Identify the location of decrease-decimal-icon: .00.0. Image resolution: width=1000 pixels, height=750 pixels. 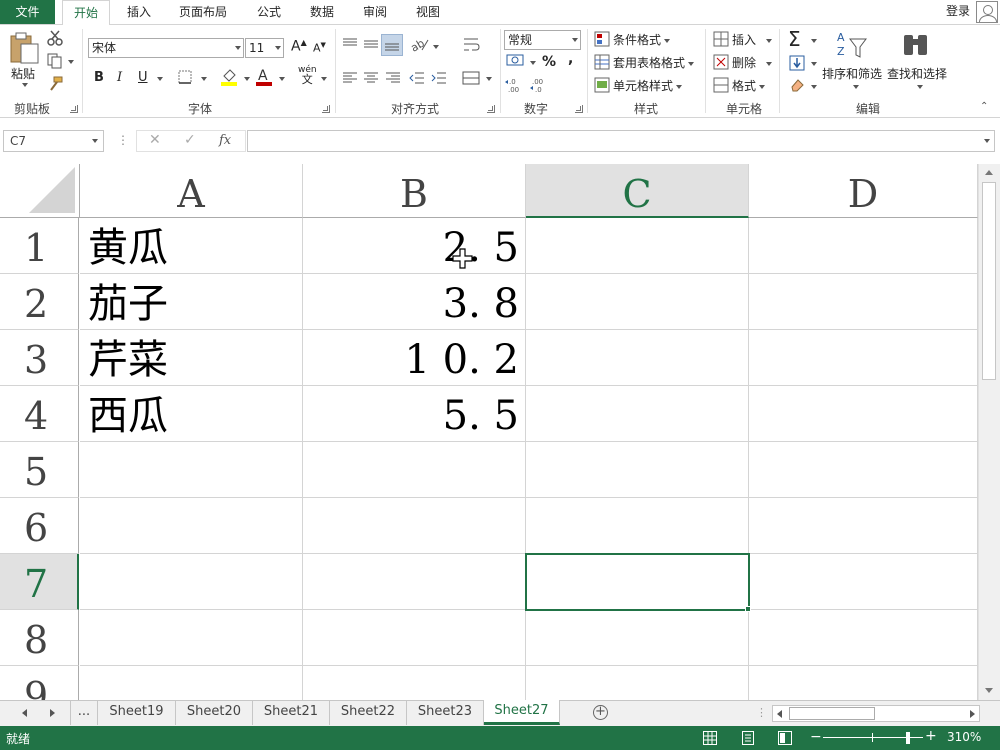
(540, 85).